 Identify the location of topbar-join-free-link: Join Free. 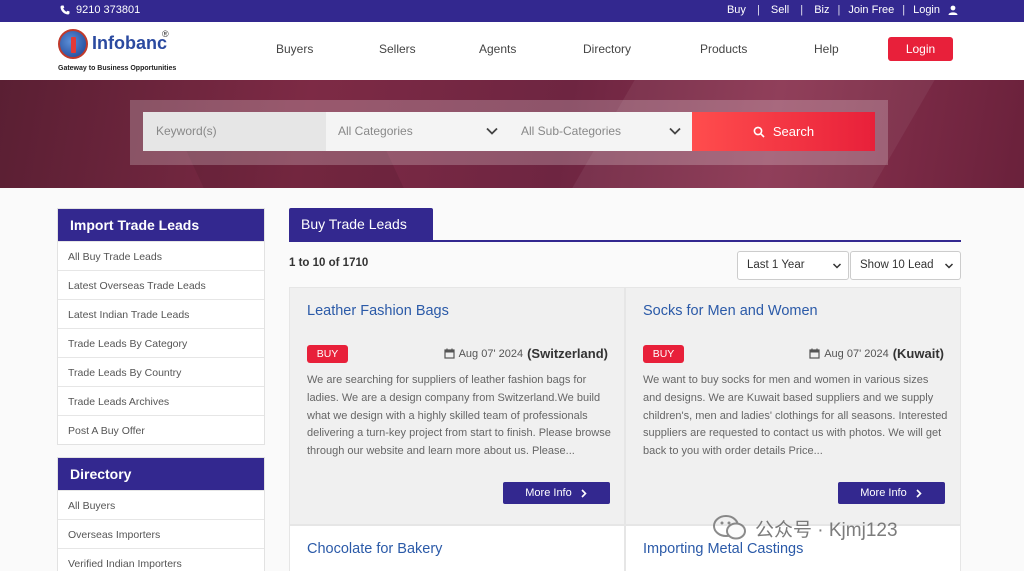
(871, 10).